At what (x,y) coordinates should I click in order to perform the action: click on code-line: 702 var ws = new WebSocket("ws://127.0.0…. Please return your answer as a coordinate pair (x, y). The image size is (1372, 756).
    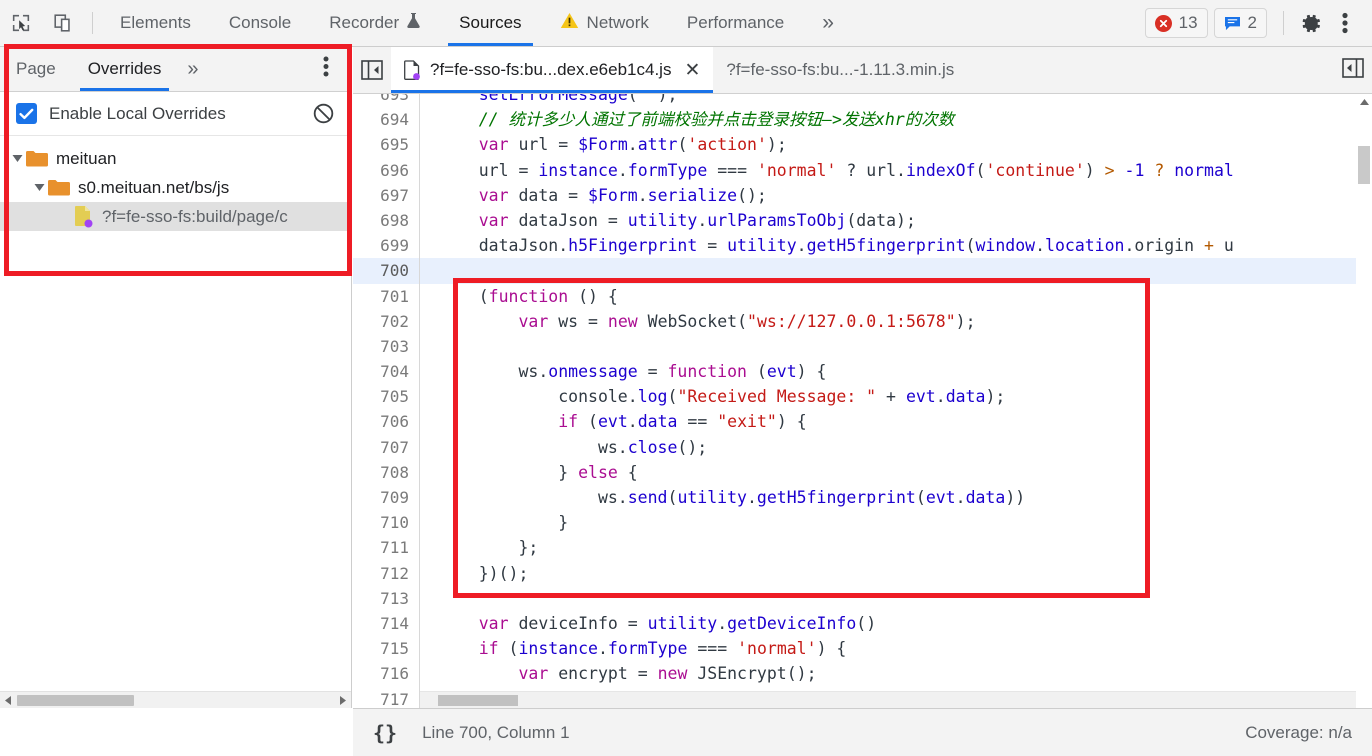
    Looking at the image, I should click on (862, 321).